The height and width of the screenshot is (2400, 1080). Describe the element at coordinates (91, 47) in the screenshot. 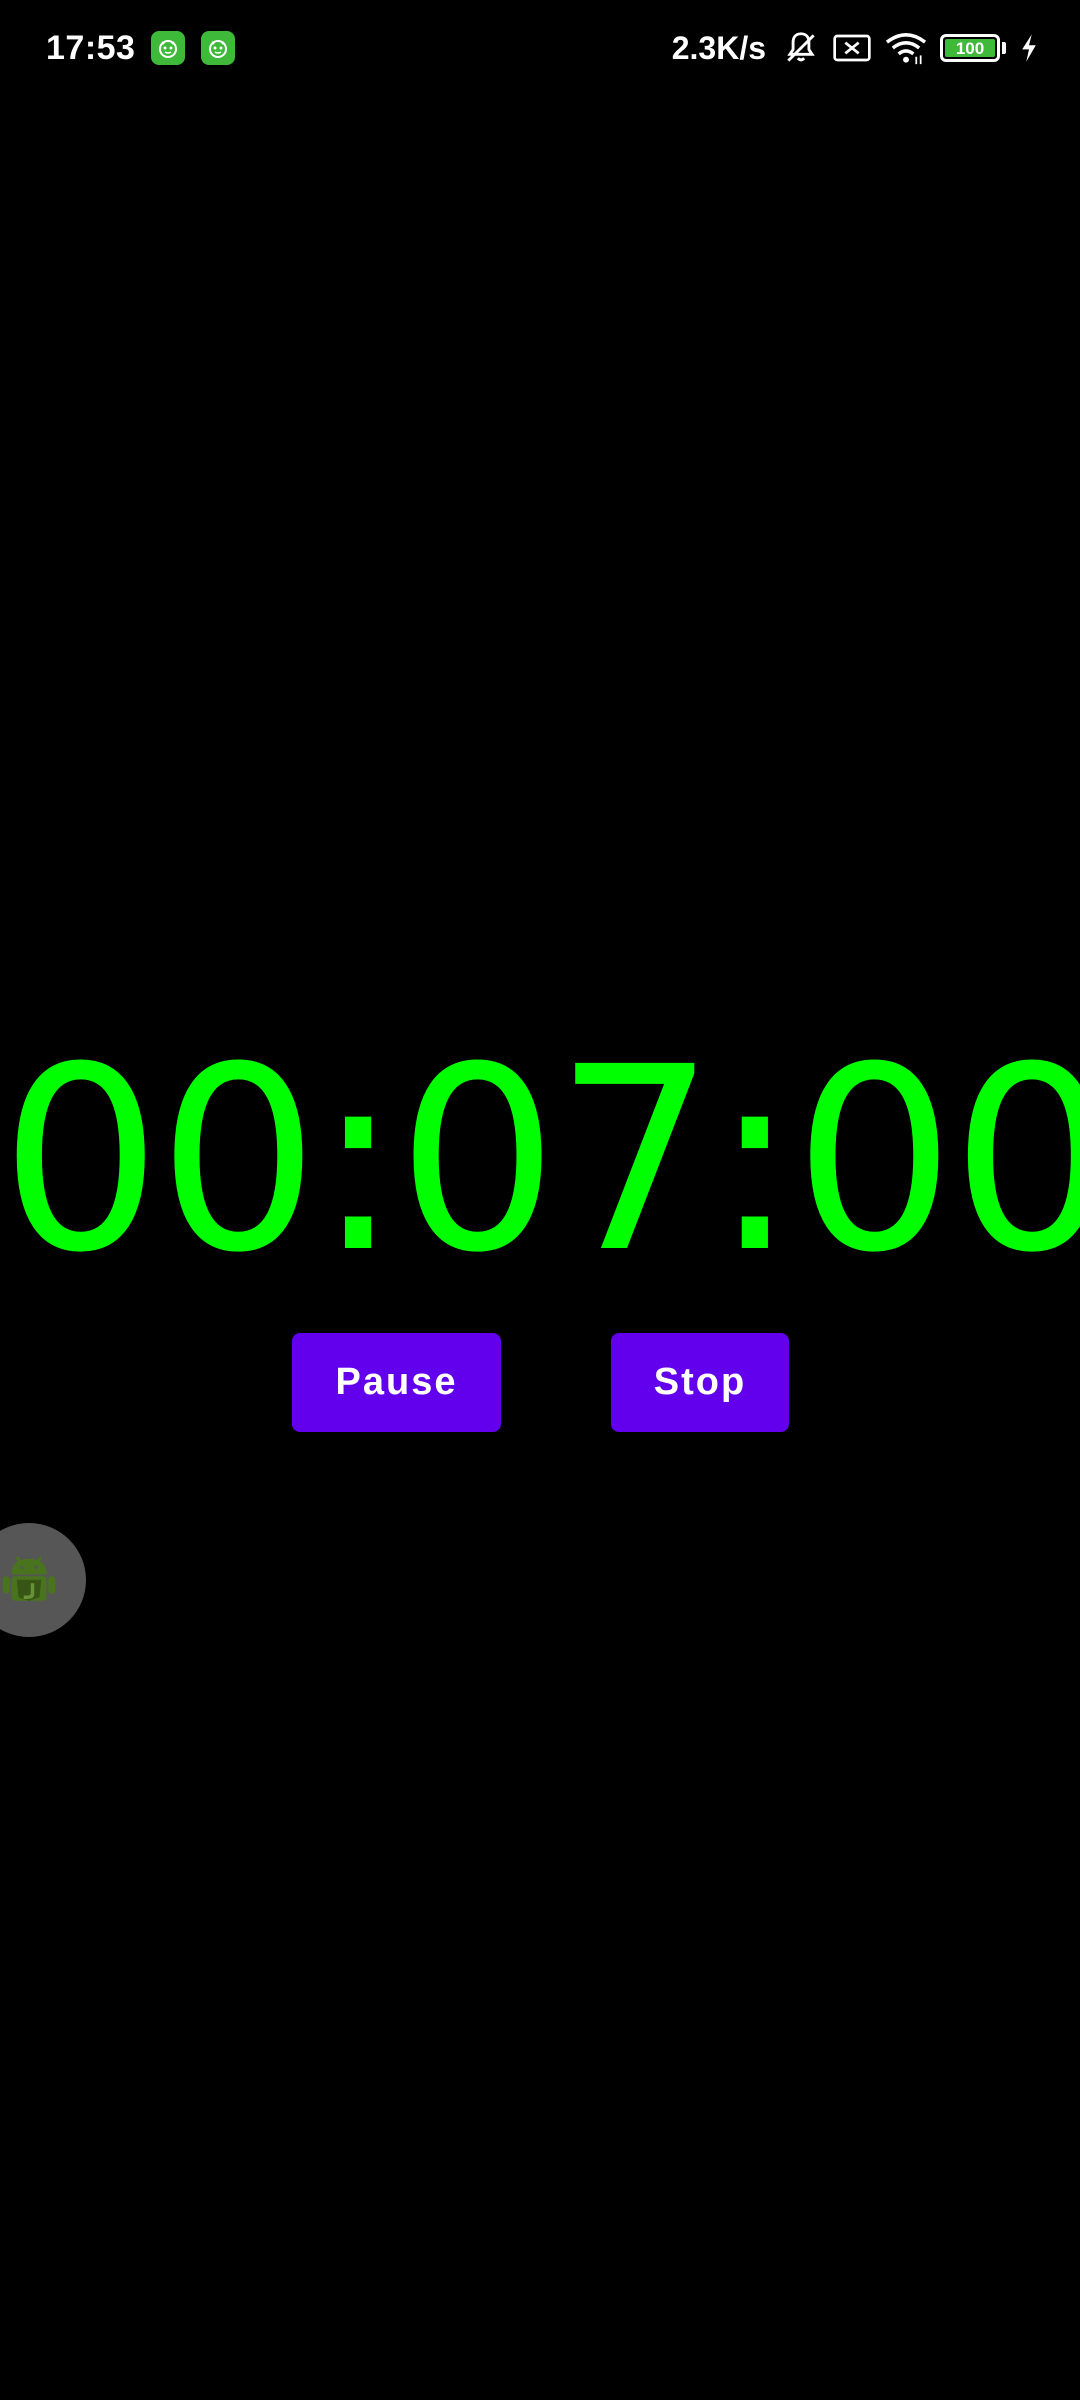

I see `status-clock: 17:53` at that location.